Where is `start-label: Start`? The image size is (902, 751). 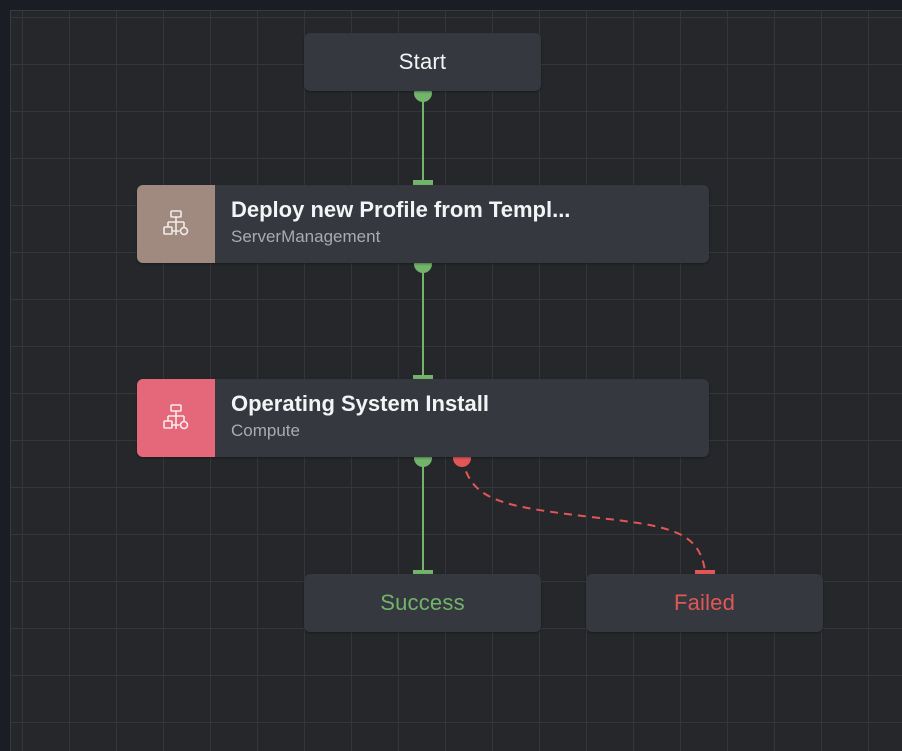
start-label: Start is located at coordinates (422, 61).